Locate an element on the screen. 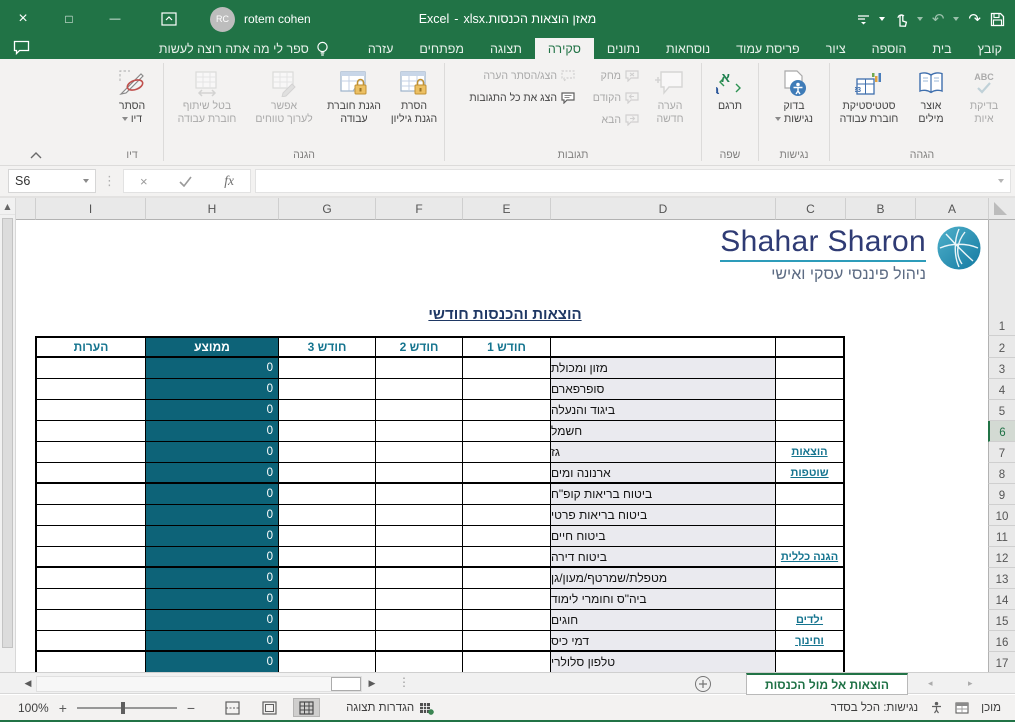 The width and height of the screenshot is (1015, 722). category-label-cell: חוגים is located at coordinates (662, 620).